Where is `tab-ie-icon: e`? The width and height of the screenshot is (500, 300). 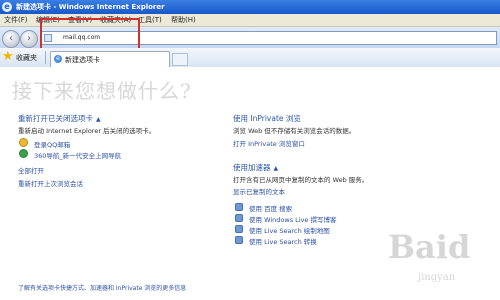
tab-ie-icon: e is located at coordinates (58, 59).